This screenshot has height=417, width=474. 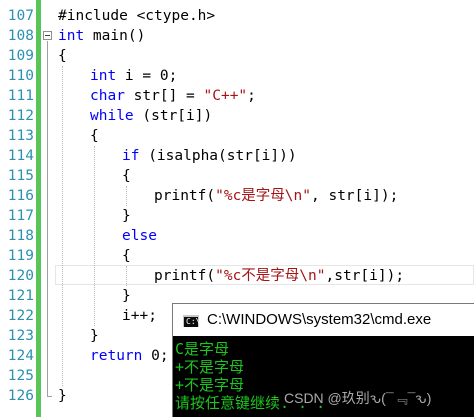 What do you see at coordinates (319, 319) in the screenshot?
I see `console-title: C:\WINDOWS\system32\cmd.exe` at bounding box center [319, 319].